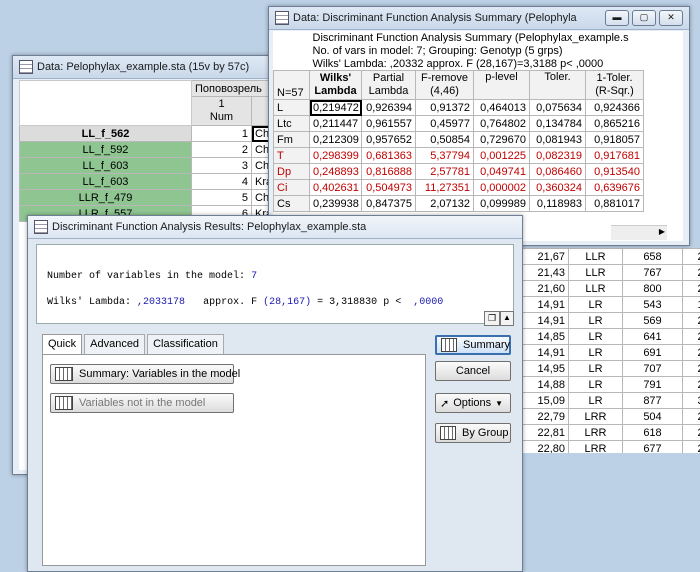 The height and width of the screenshot is (572, 700). What do you see at coordinates (615, 204) in the screenshot?
I see `cell: 0,881017` at bounding box center [615, 204].